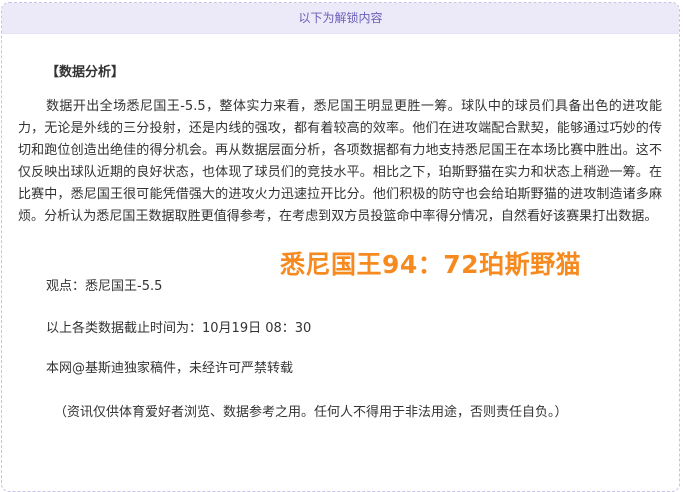 The image size is (683, 492). What do you see at coordinates (431, 264) in the screenshot?
I see `score-overlay: 悉尼国王94：72珀斯野猫` at bounding box center [431, 264].